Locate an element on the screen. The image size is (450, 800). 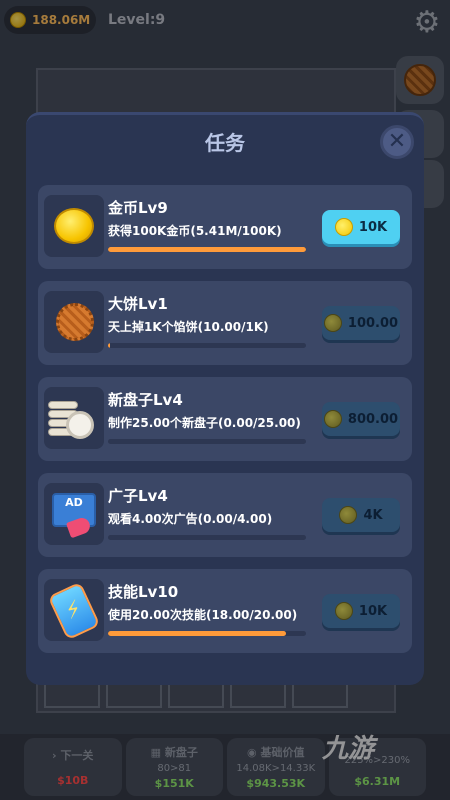
task-card: AD 广子Lv4 观看4.00次广告(0.00/4.00) 4K is located at coordinates (225, 515).